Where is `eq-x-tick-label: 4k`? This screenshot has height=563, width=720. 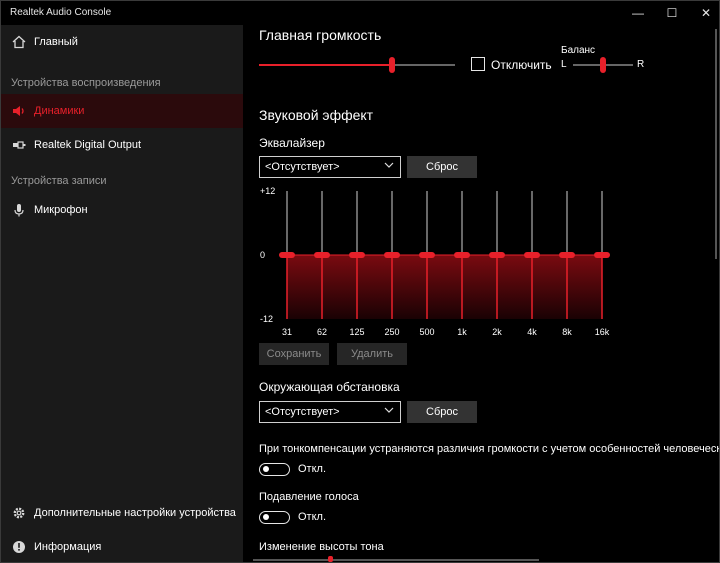 eq-x-tick-label: 4k is located at coordinates (532, 332).